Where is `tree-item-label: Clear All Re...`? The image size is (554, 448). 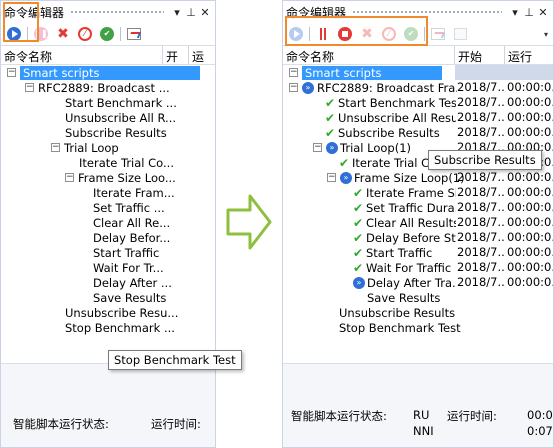 tree-item-label: Clear All Re... is located at coordinates (132, 222).